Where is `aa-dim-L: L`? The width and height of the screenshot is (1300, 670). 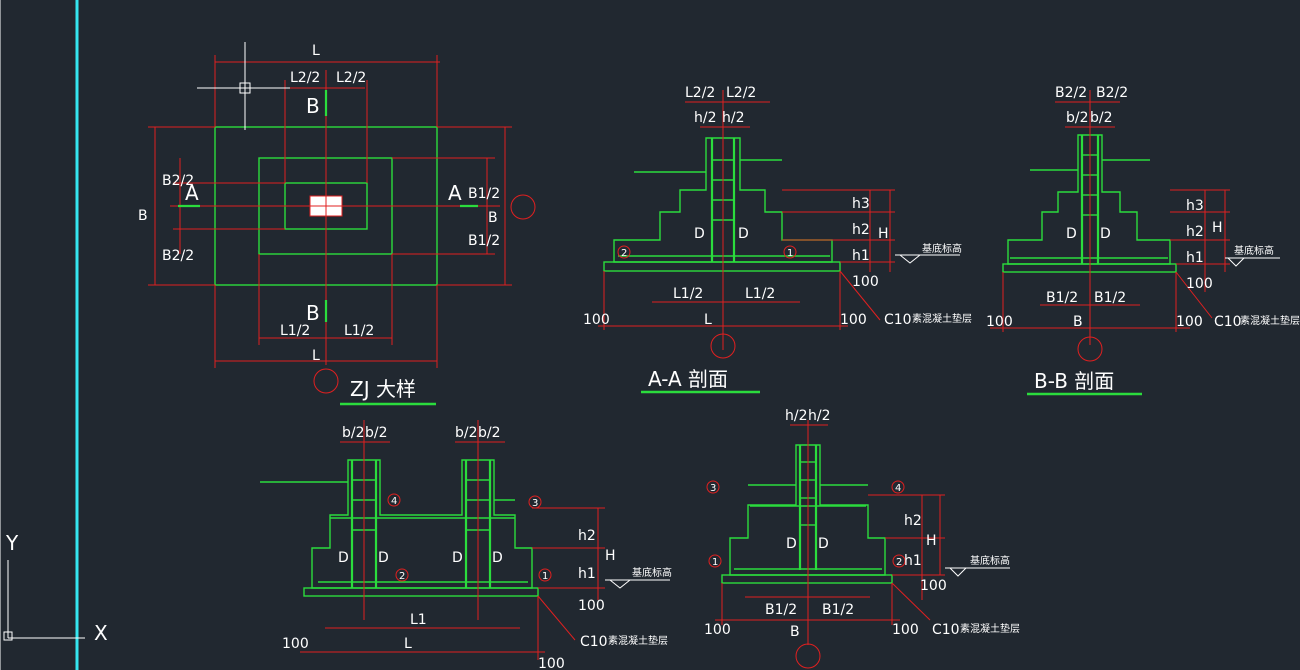 aa-dim-L: L is located at coordinates (708, 320).